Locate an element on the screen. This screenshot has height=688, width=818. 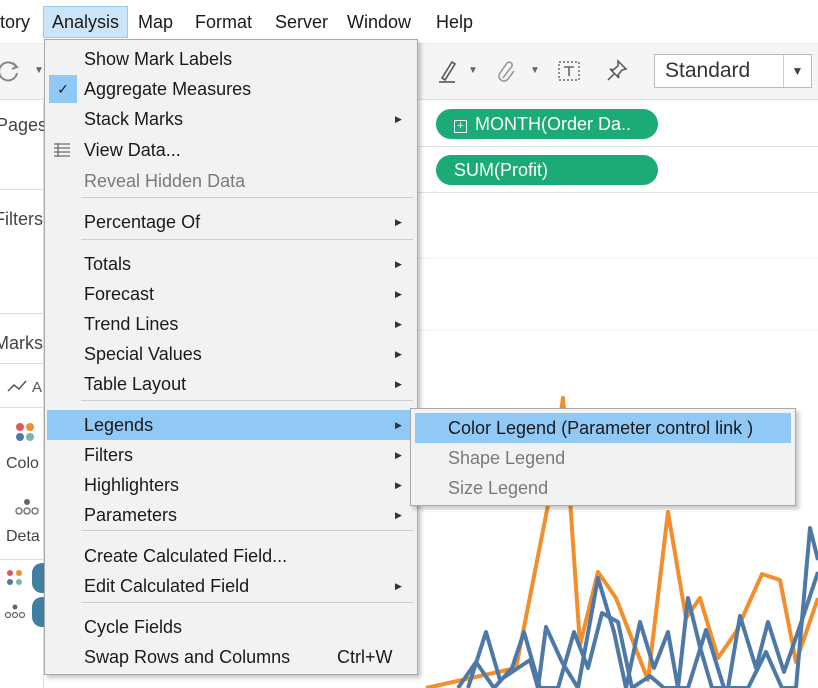
menu-item-label: Legends is located at coordinates (119, 425).